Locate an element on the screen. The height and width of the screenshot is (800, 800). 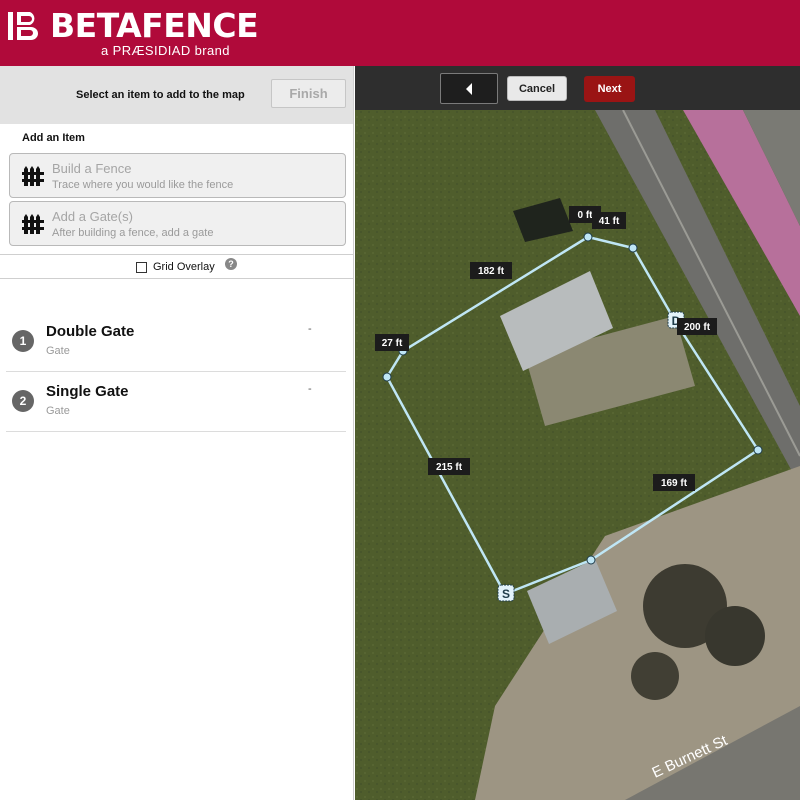
svg-text: 41 ft is located at coordinates (609, 221).